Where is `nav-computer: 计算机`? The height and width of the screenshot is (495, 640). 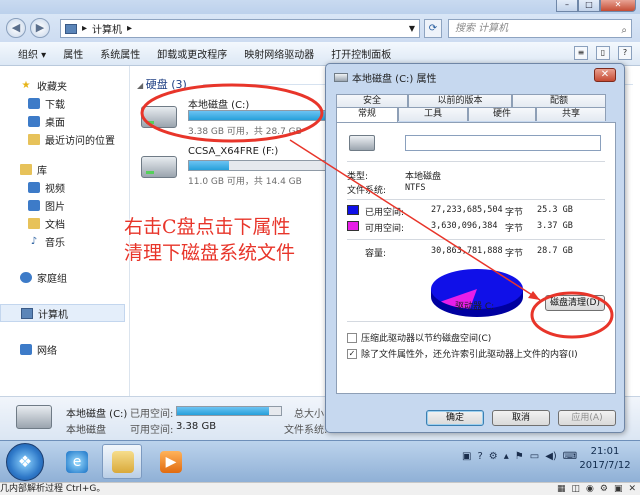 nav-computer: 计算机 is located at coordinates (62, 313).